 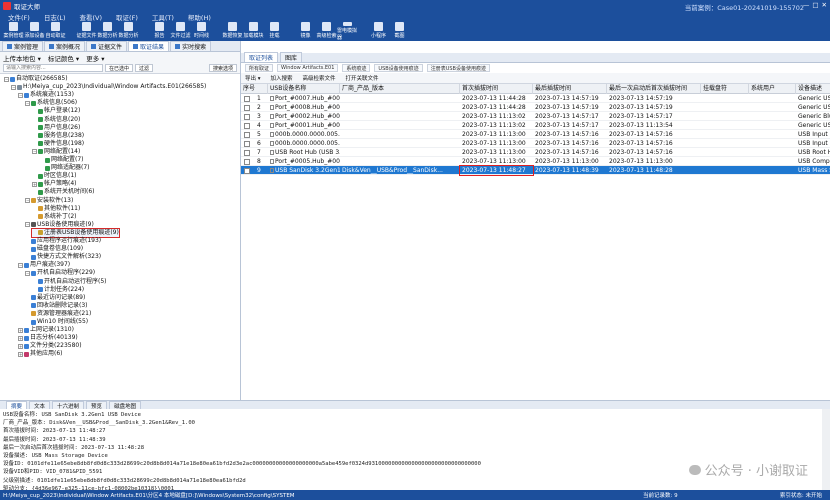 What do you see at coordinates (261, 57) in the screenshot?
I see `tab-result-list: 取证列表` at bounding box center [261, 57].